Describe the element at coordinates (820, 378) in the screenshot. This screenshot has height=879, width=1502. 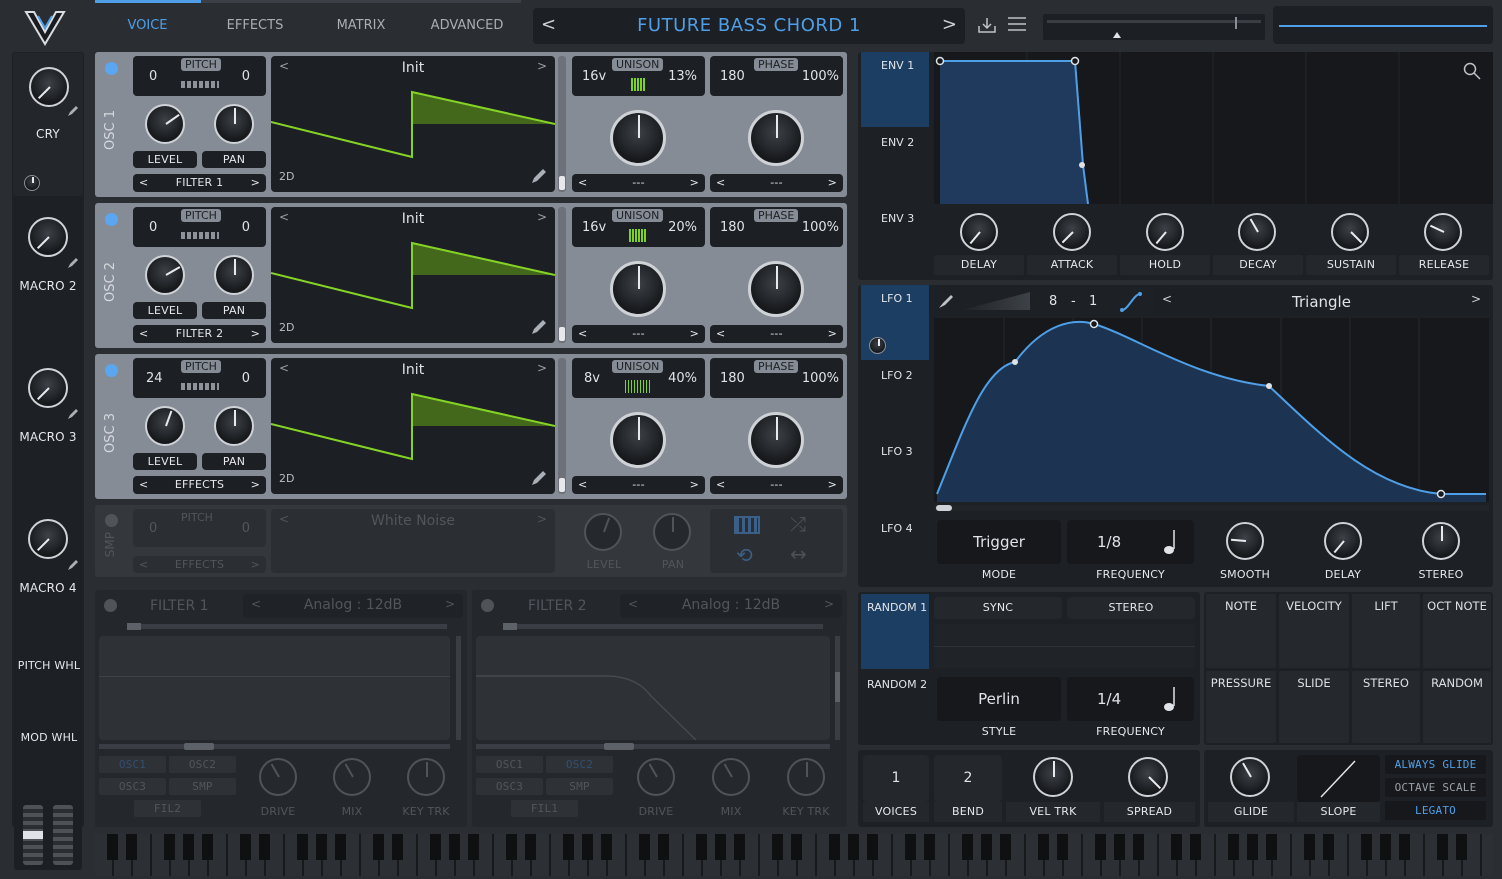
I see `osc-3-phase-random: 100%` at that location.